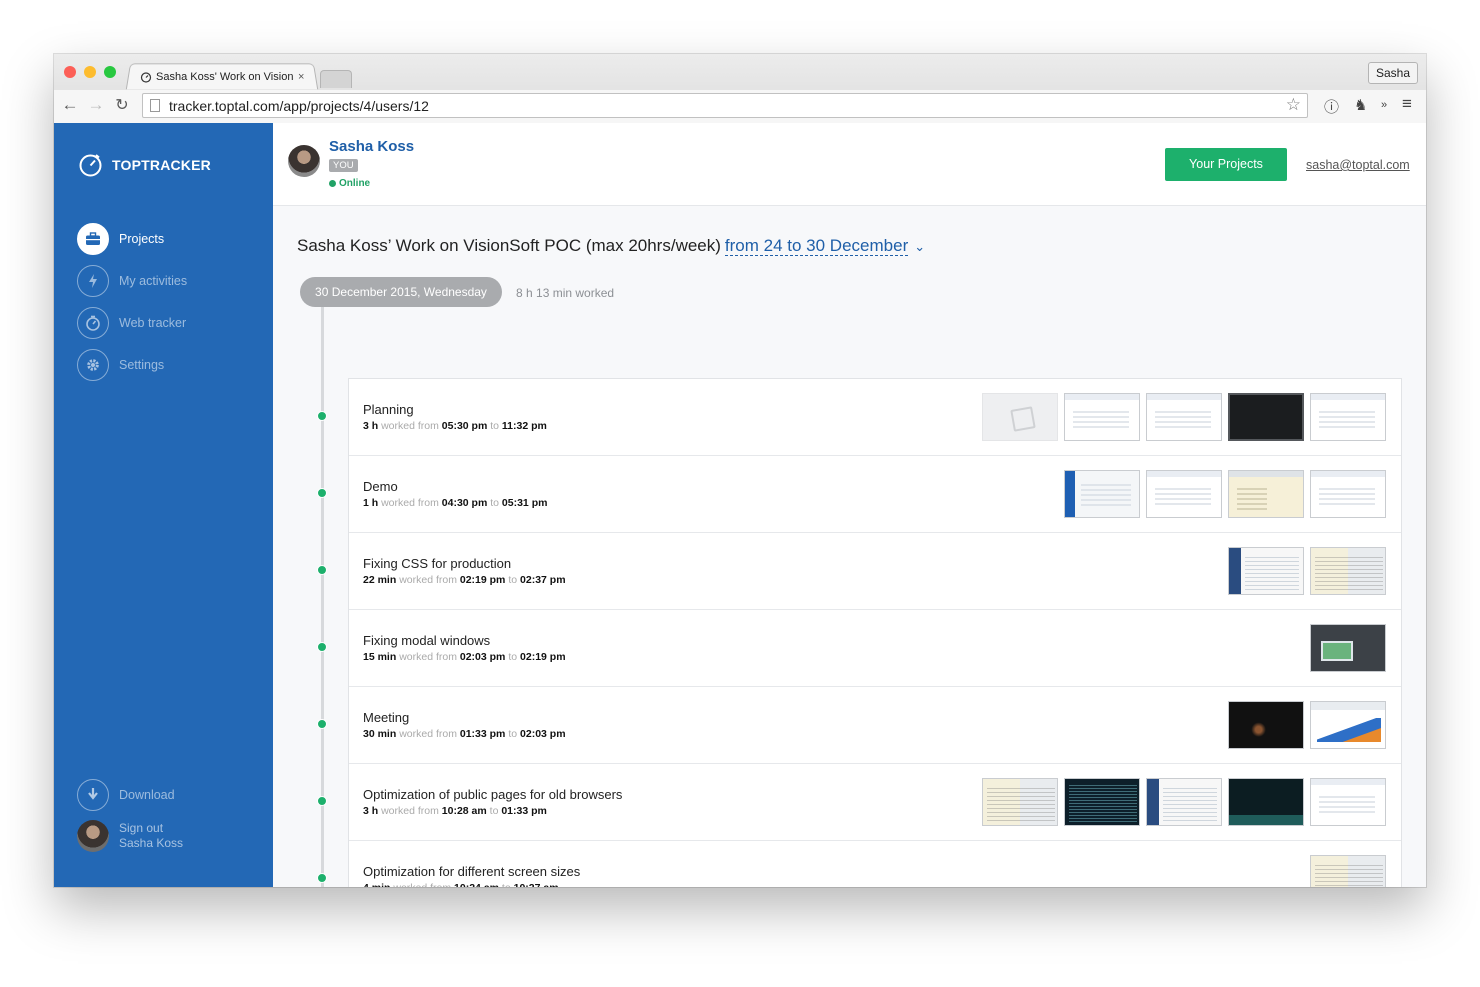  Describe the element at coordinates (386, 717) in the screenshot. I see `activity-title: Meeting` at that location.